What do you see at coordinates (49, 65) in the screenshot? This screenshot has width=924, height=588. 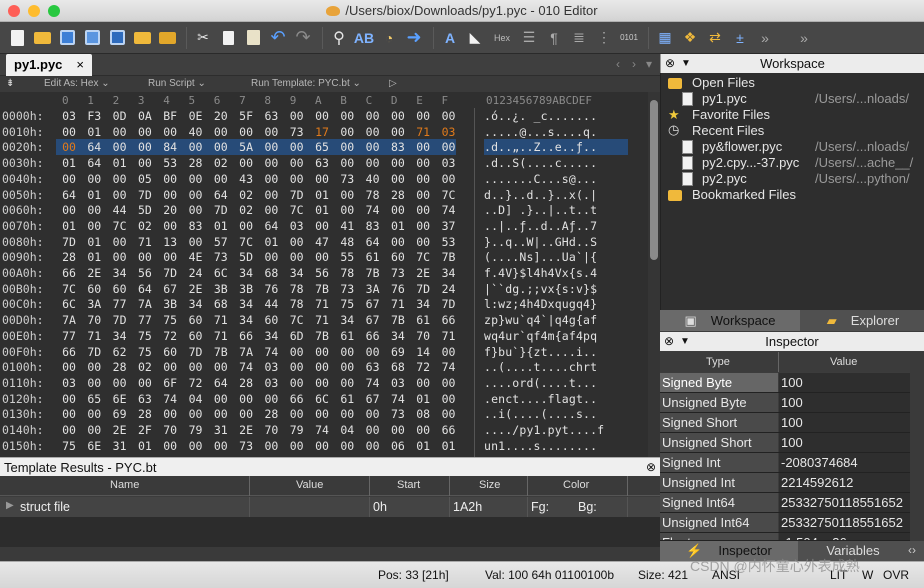 I see `tab-py1-pyc: py1.pyc ×` at bounding box center [49, 65].